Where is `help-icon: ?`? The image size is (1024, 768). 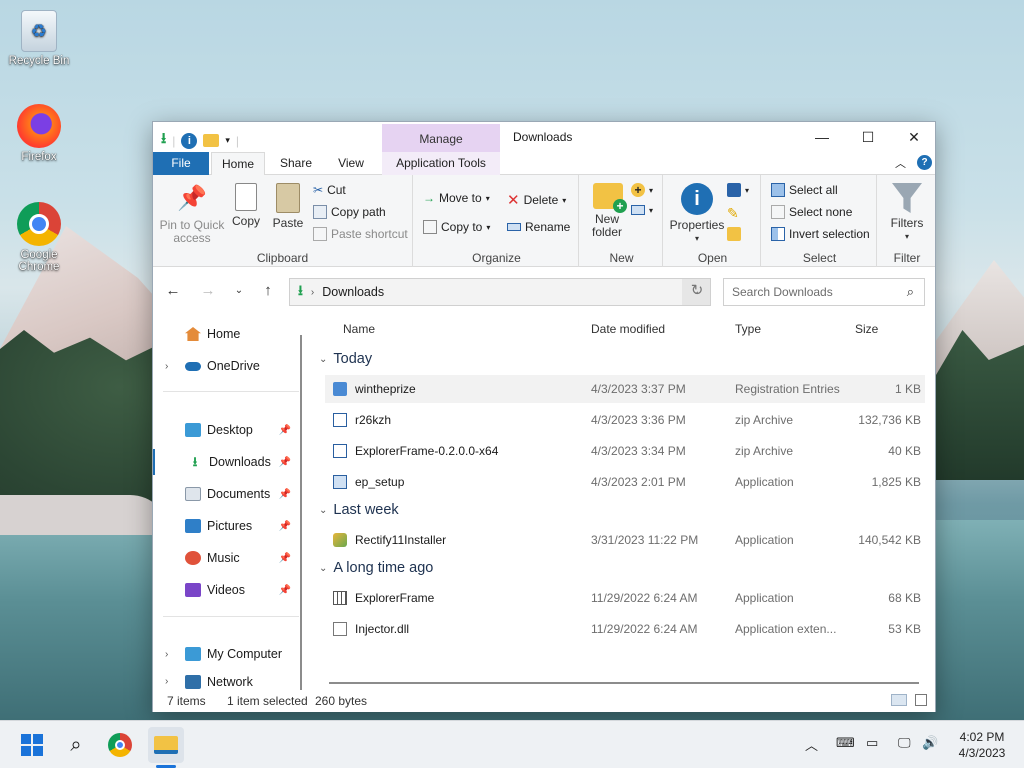 help-icon: ? is located at coordinates (924, 162).